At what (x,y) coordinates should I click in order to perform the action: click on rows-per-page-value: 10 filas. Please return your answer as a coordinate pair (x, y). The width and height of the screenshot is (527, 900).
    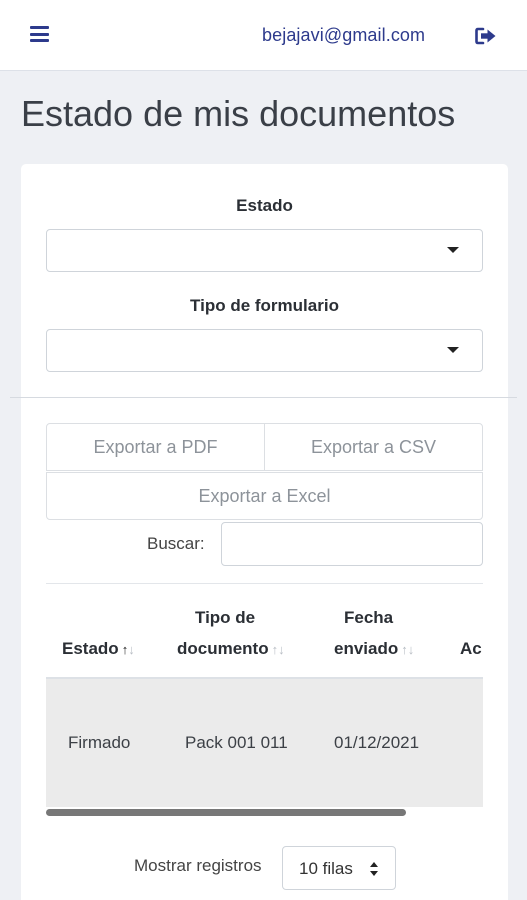
    Looking at the image, I should click on (326, 868).